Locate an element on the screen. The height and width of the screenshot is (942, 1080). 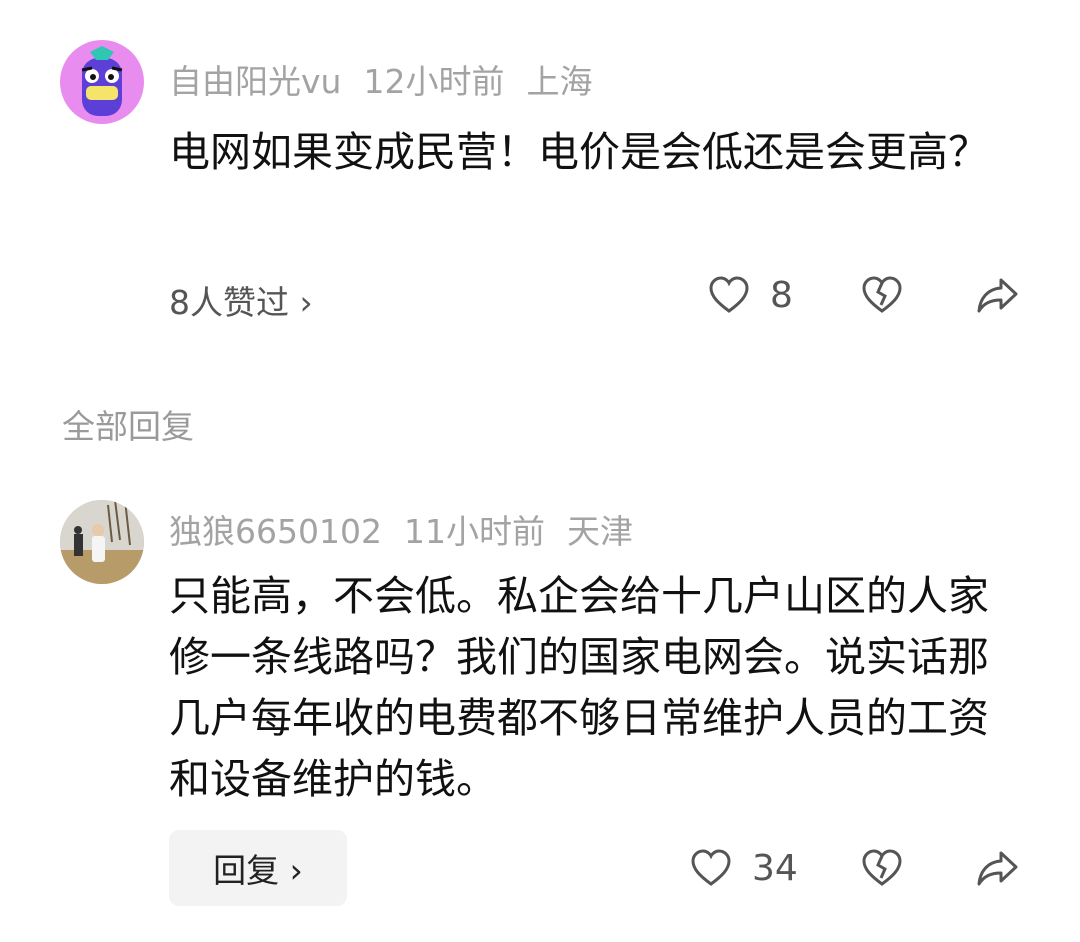
reply-like-count: 34 is located at coordinates (775, 868).